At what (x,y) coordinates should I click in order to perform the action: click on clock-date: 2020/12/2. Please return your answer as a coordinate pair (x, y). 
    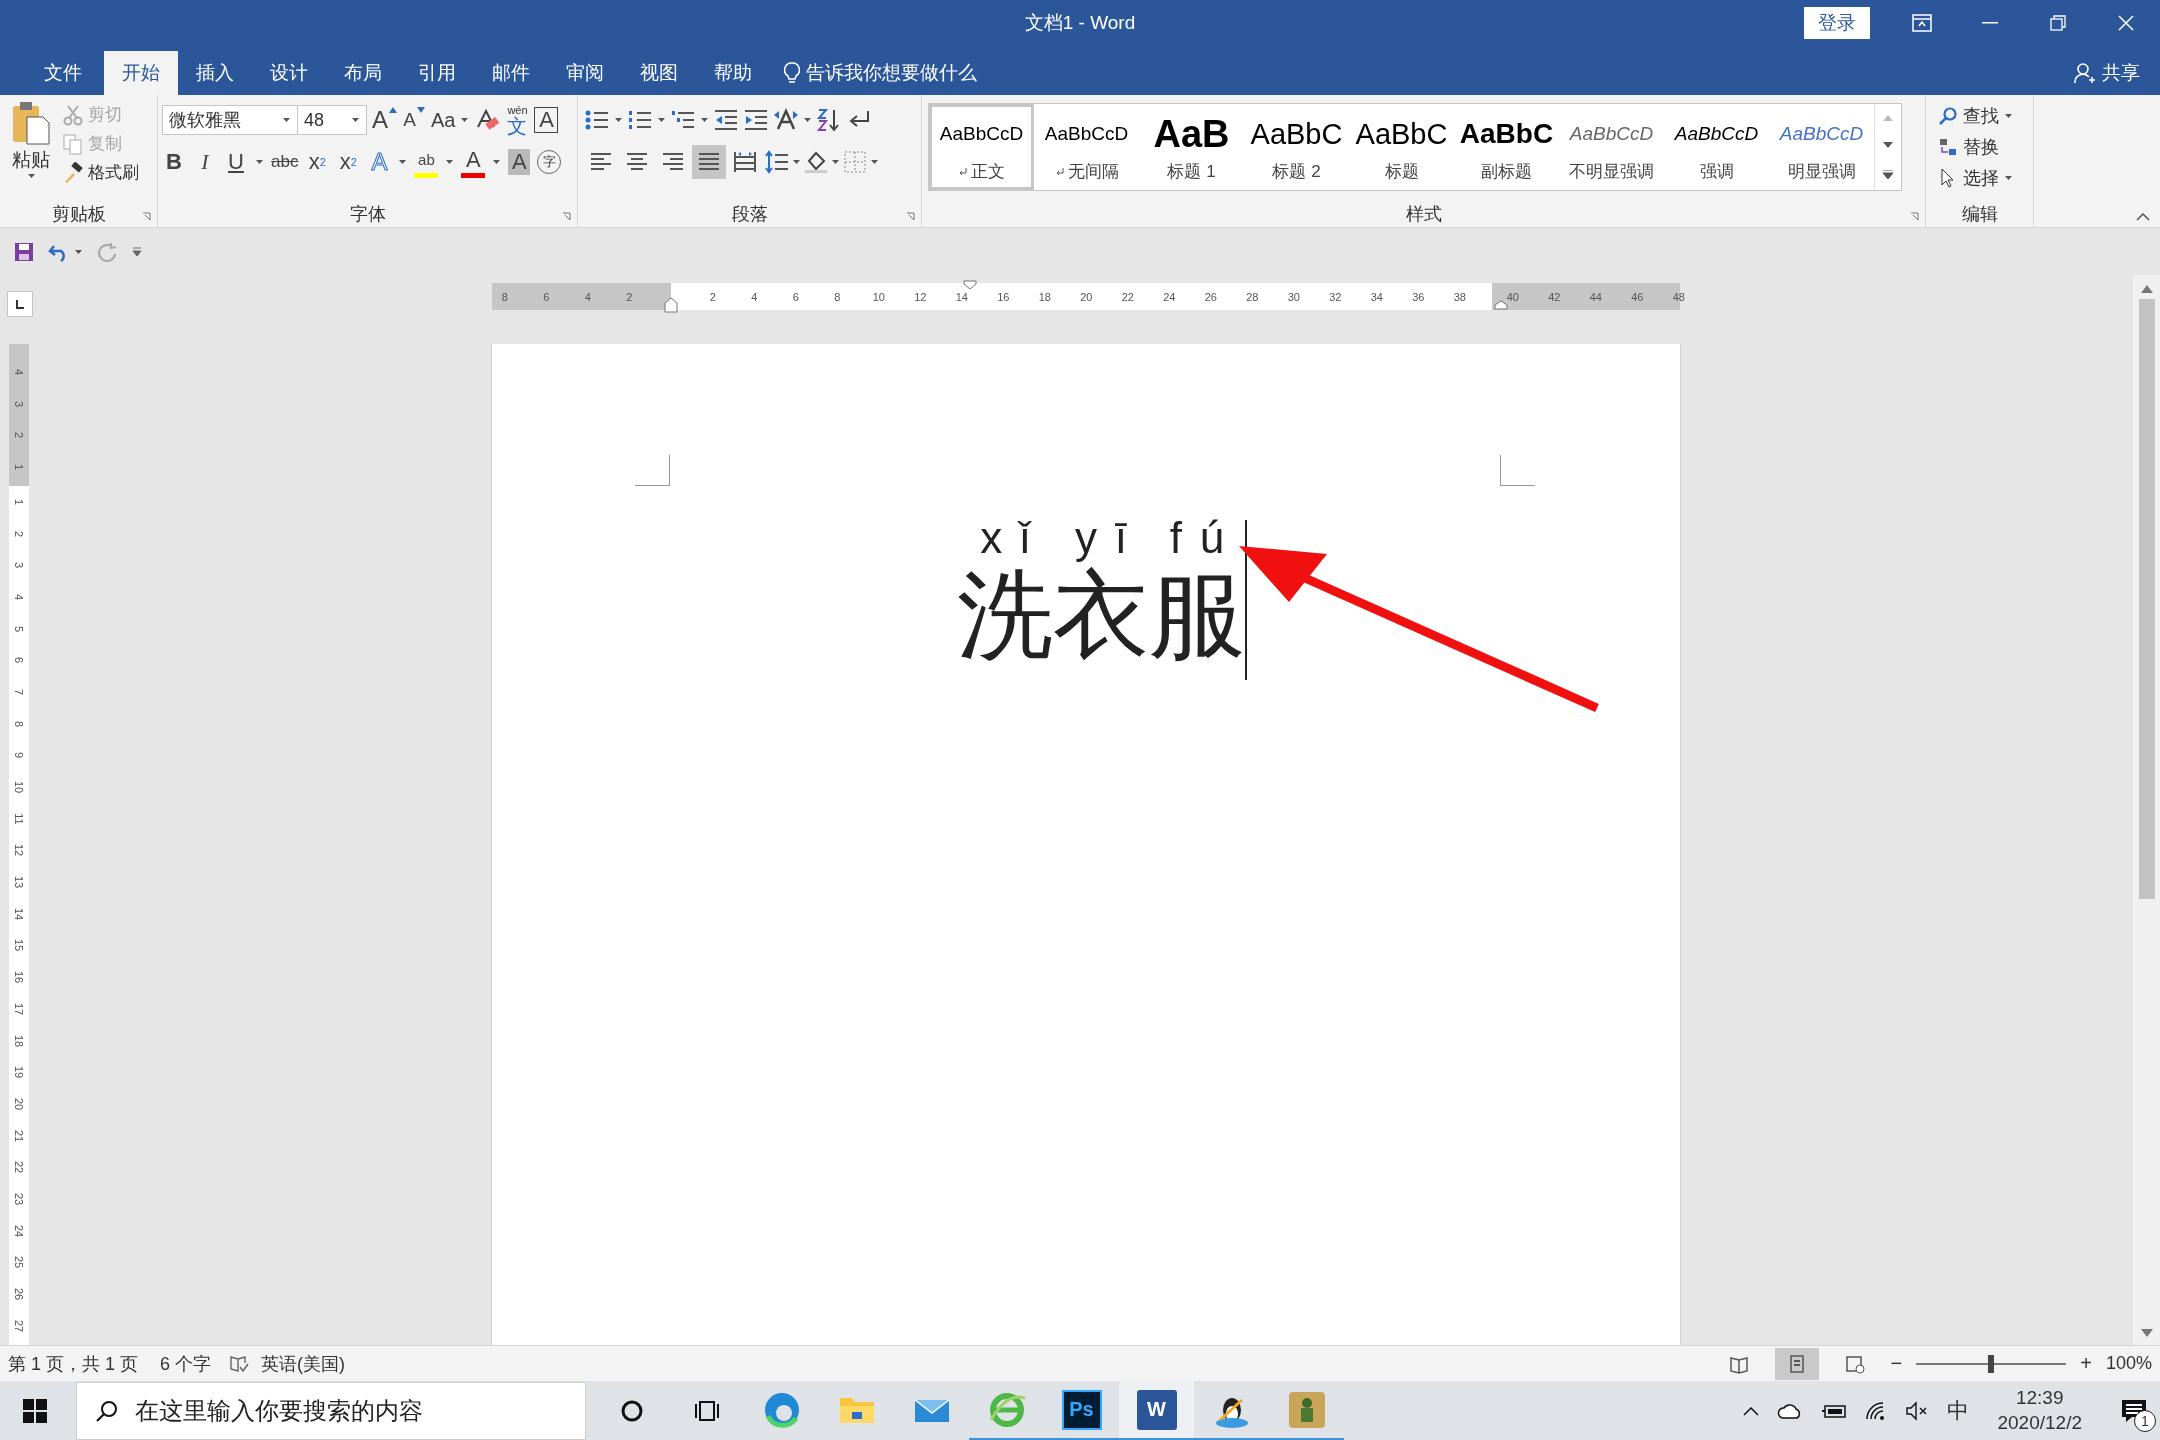
    Looking at the image, I should click on (2039, 1423).